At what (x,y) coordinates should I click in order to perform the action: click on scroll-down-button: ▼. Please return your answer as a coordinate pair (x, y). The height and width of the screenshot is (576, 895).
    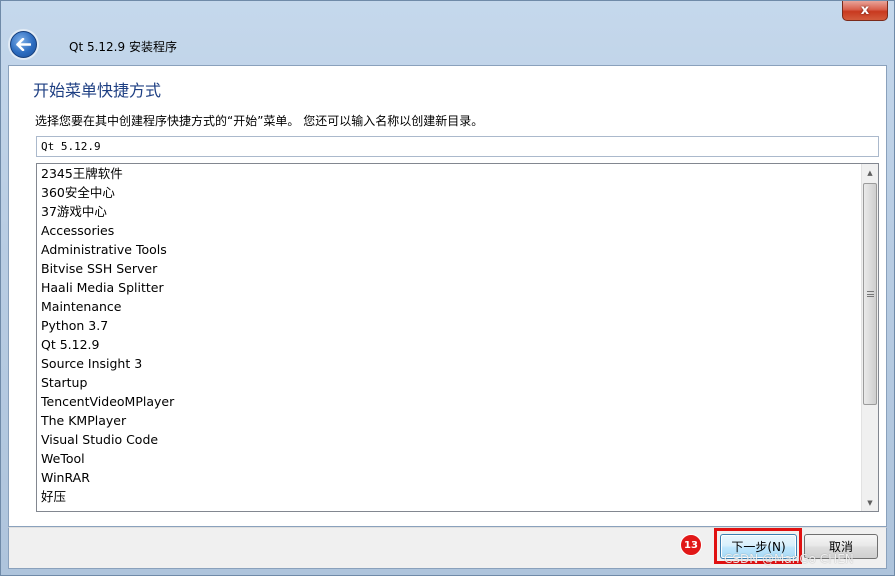
    Looking at the image, I should click on (870, 502).